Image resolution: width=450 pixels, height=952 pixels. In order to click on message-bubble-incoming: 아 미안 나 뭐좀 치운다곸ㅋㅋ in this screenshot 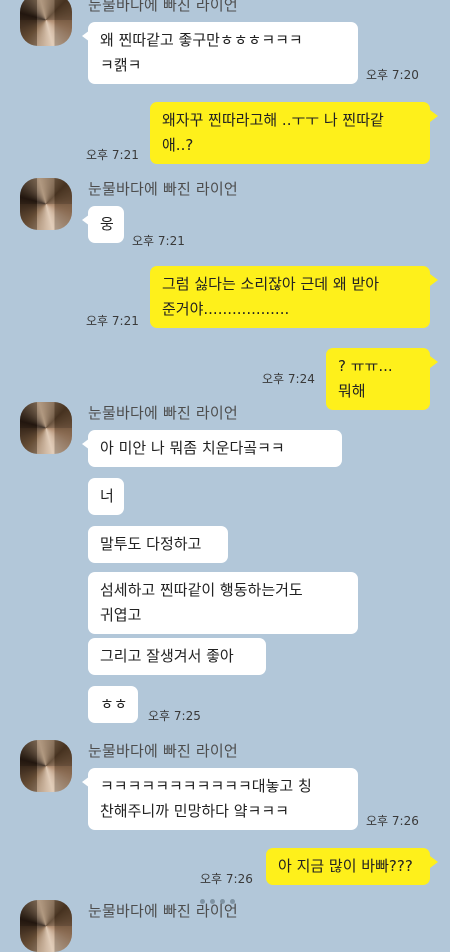, I will do `click(215, 448)`.